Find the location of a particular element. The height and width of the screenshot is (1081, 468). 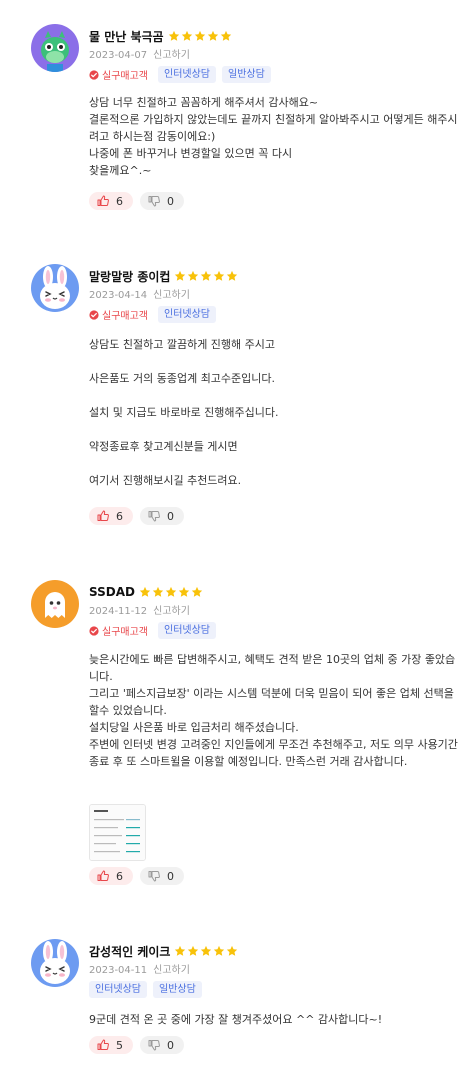

review-body: 9군데 견적 온 곳 중에 가장 잘 챙겨주셨어요 ^^ 감사합니다~! is located at coordinates (236, 1019).